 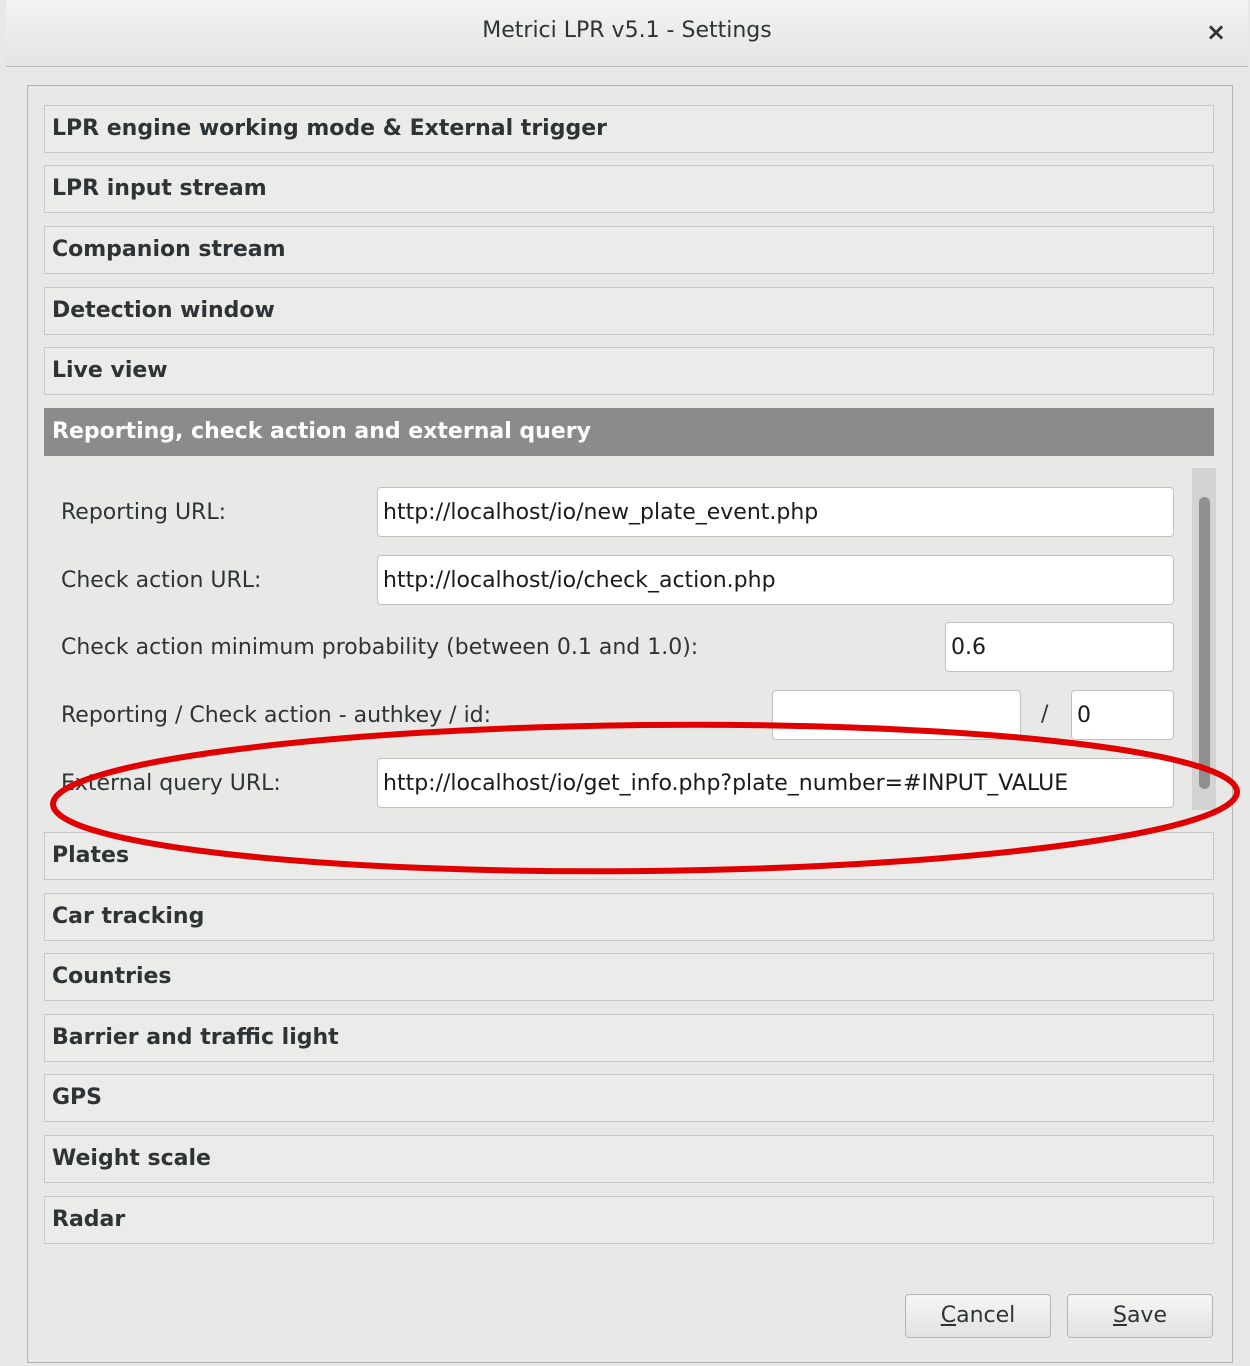 What do you see at coordinates (629, 1038) in the screenshot?
I see `section-barrier-traffic-light: Barrier and traffic light` at bounding box center [629, 1038].